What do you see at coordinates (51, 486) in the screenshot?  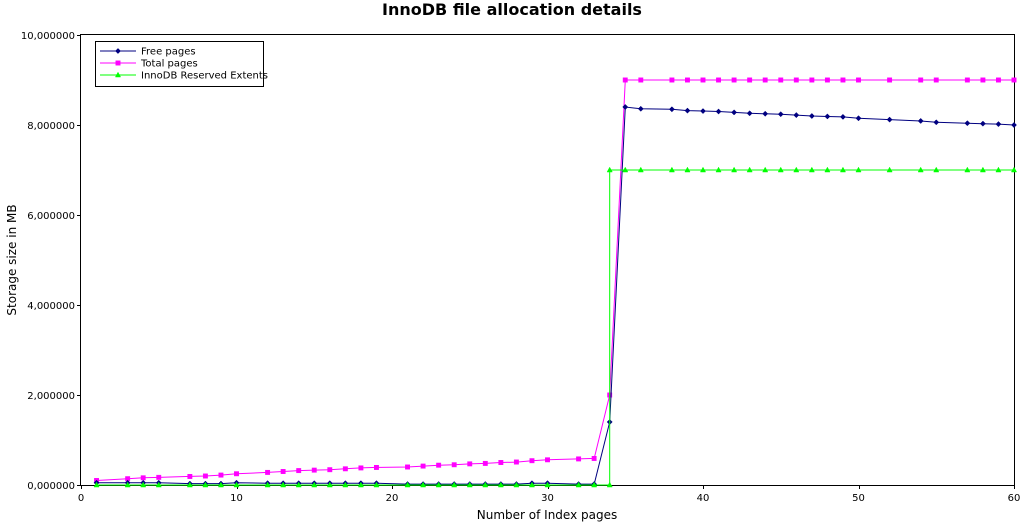 I see `y-tick-label: 0,000000` at bounding box center [51, 486].